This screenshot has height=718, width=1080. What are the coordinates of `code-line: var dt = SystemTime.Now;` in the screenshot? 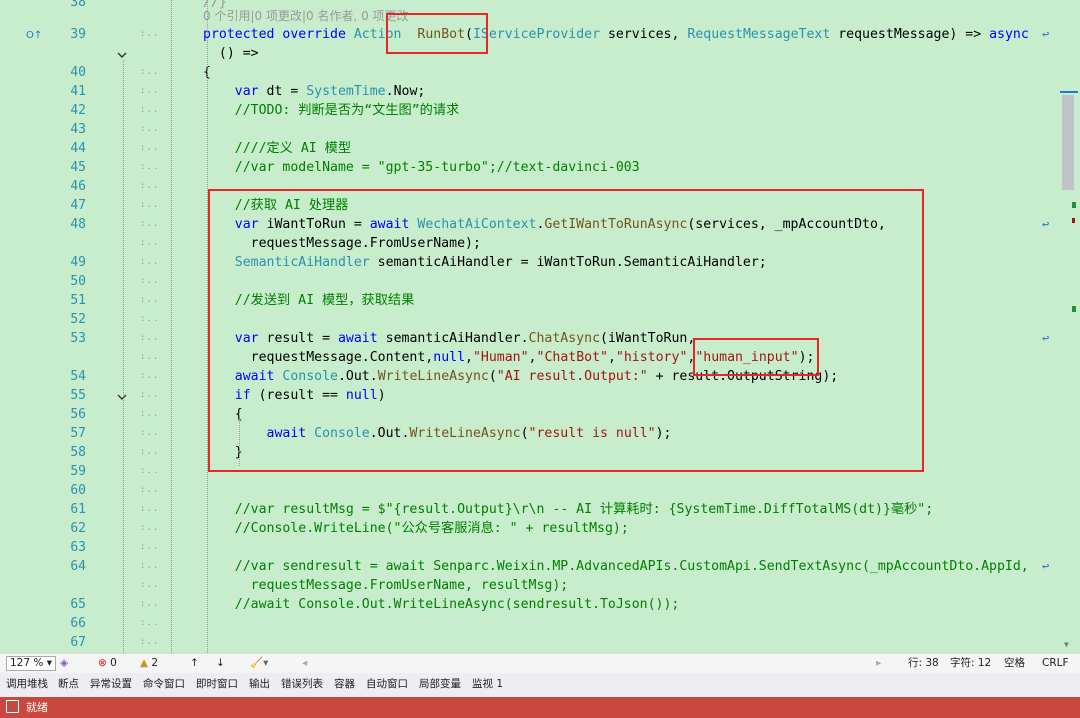 It's located at (314, 91).